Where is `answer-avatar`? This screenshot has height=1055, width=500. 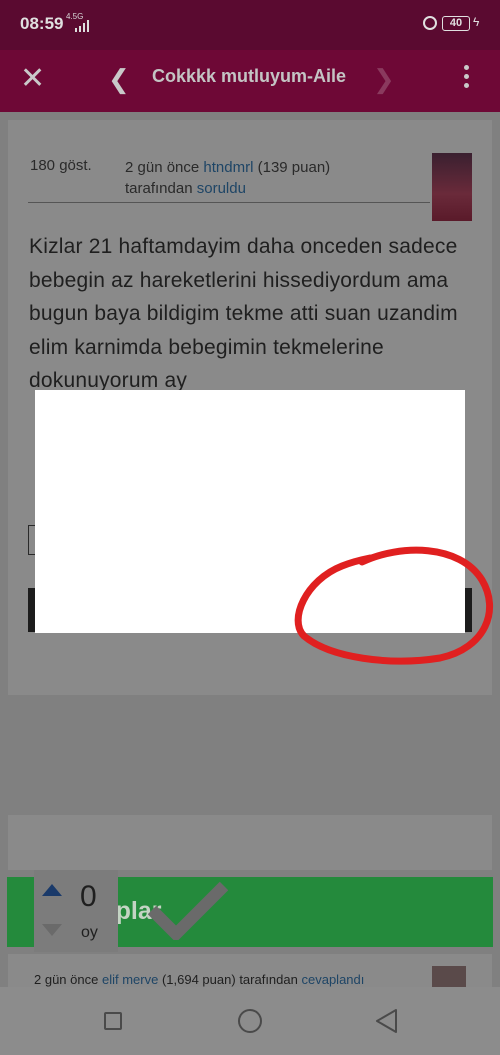 answer-avatar is located at coordinates (449, 976).